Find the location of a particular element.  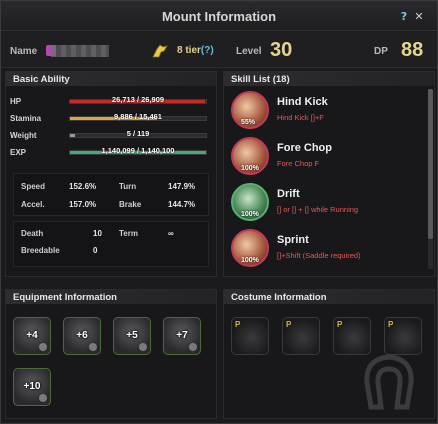

enhancement-level: +5 is located at coordinates (132, 335).